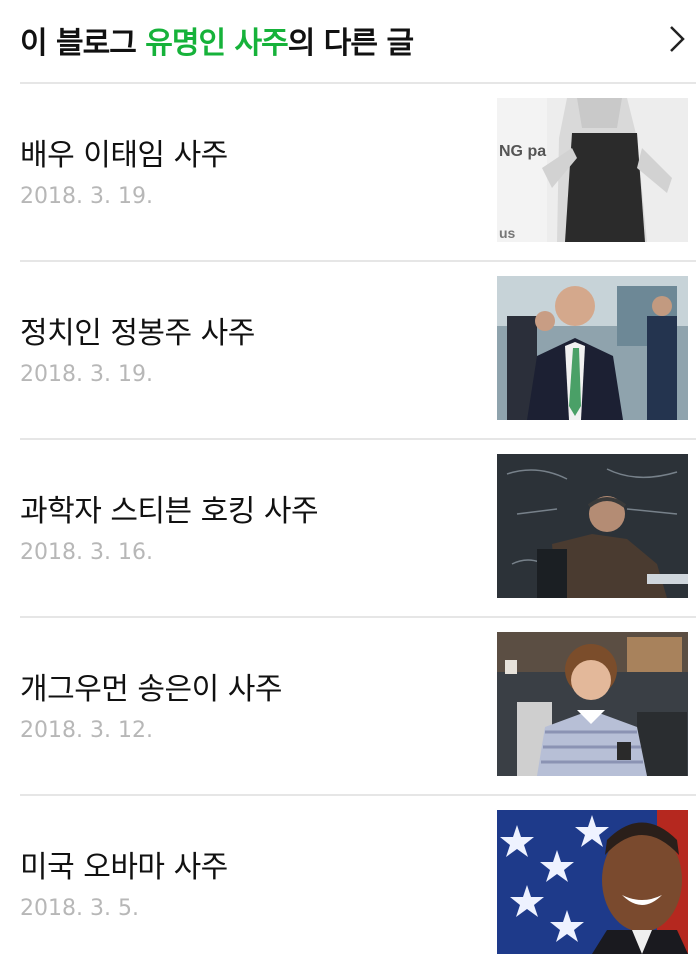 The image size is (696, 972). I want to click on thumb-text: NG pa, so click(522, 151).